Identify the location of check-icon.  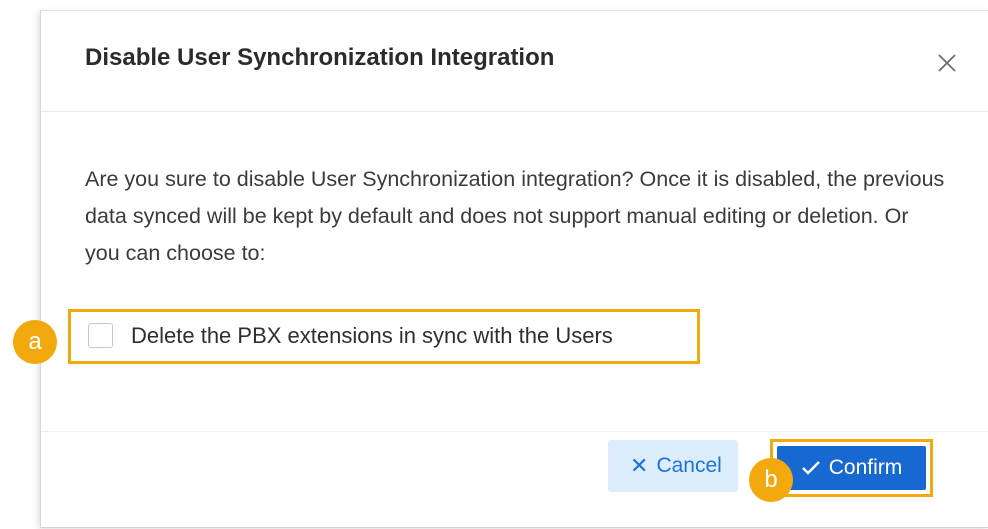
(810, 468).